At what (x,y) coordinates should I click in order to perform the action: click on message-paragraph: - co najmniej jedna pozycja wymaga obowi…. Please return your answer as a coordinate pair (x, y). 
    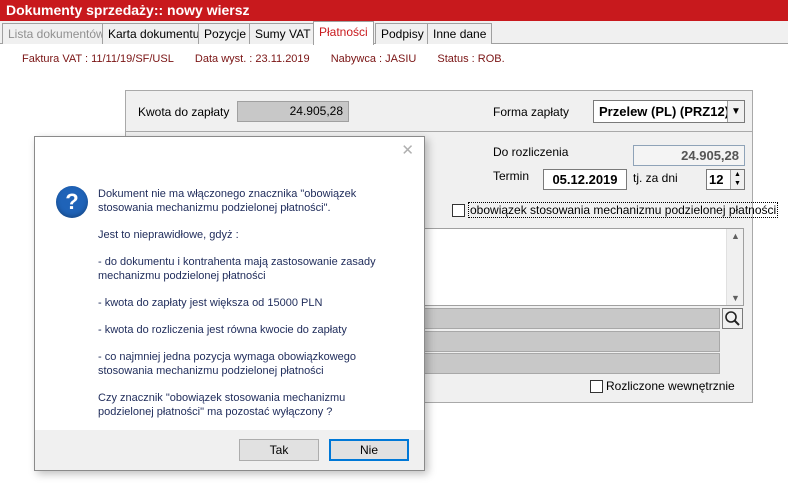
    Looking at the image, I should click on (227, 364).